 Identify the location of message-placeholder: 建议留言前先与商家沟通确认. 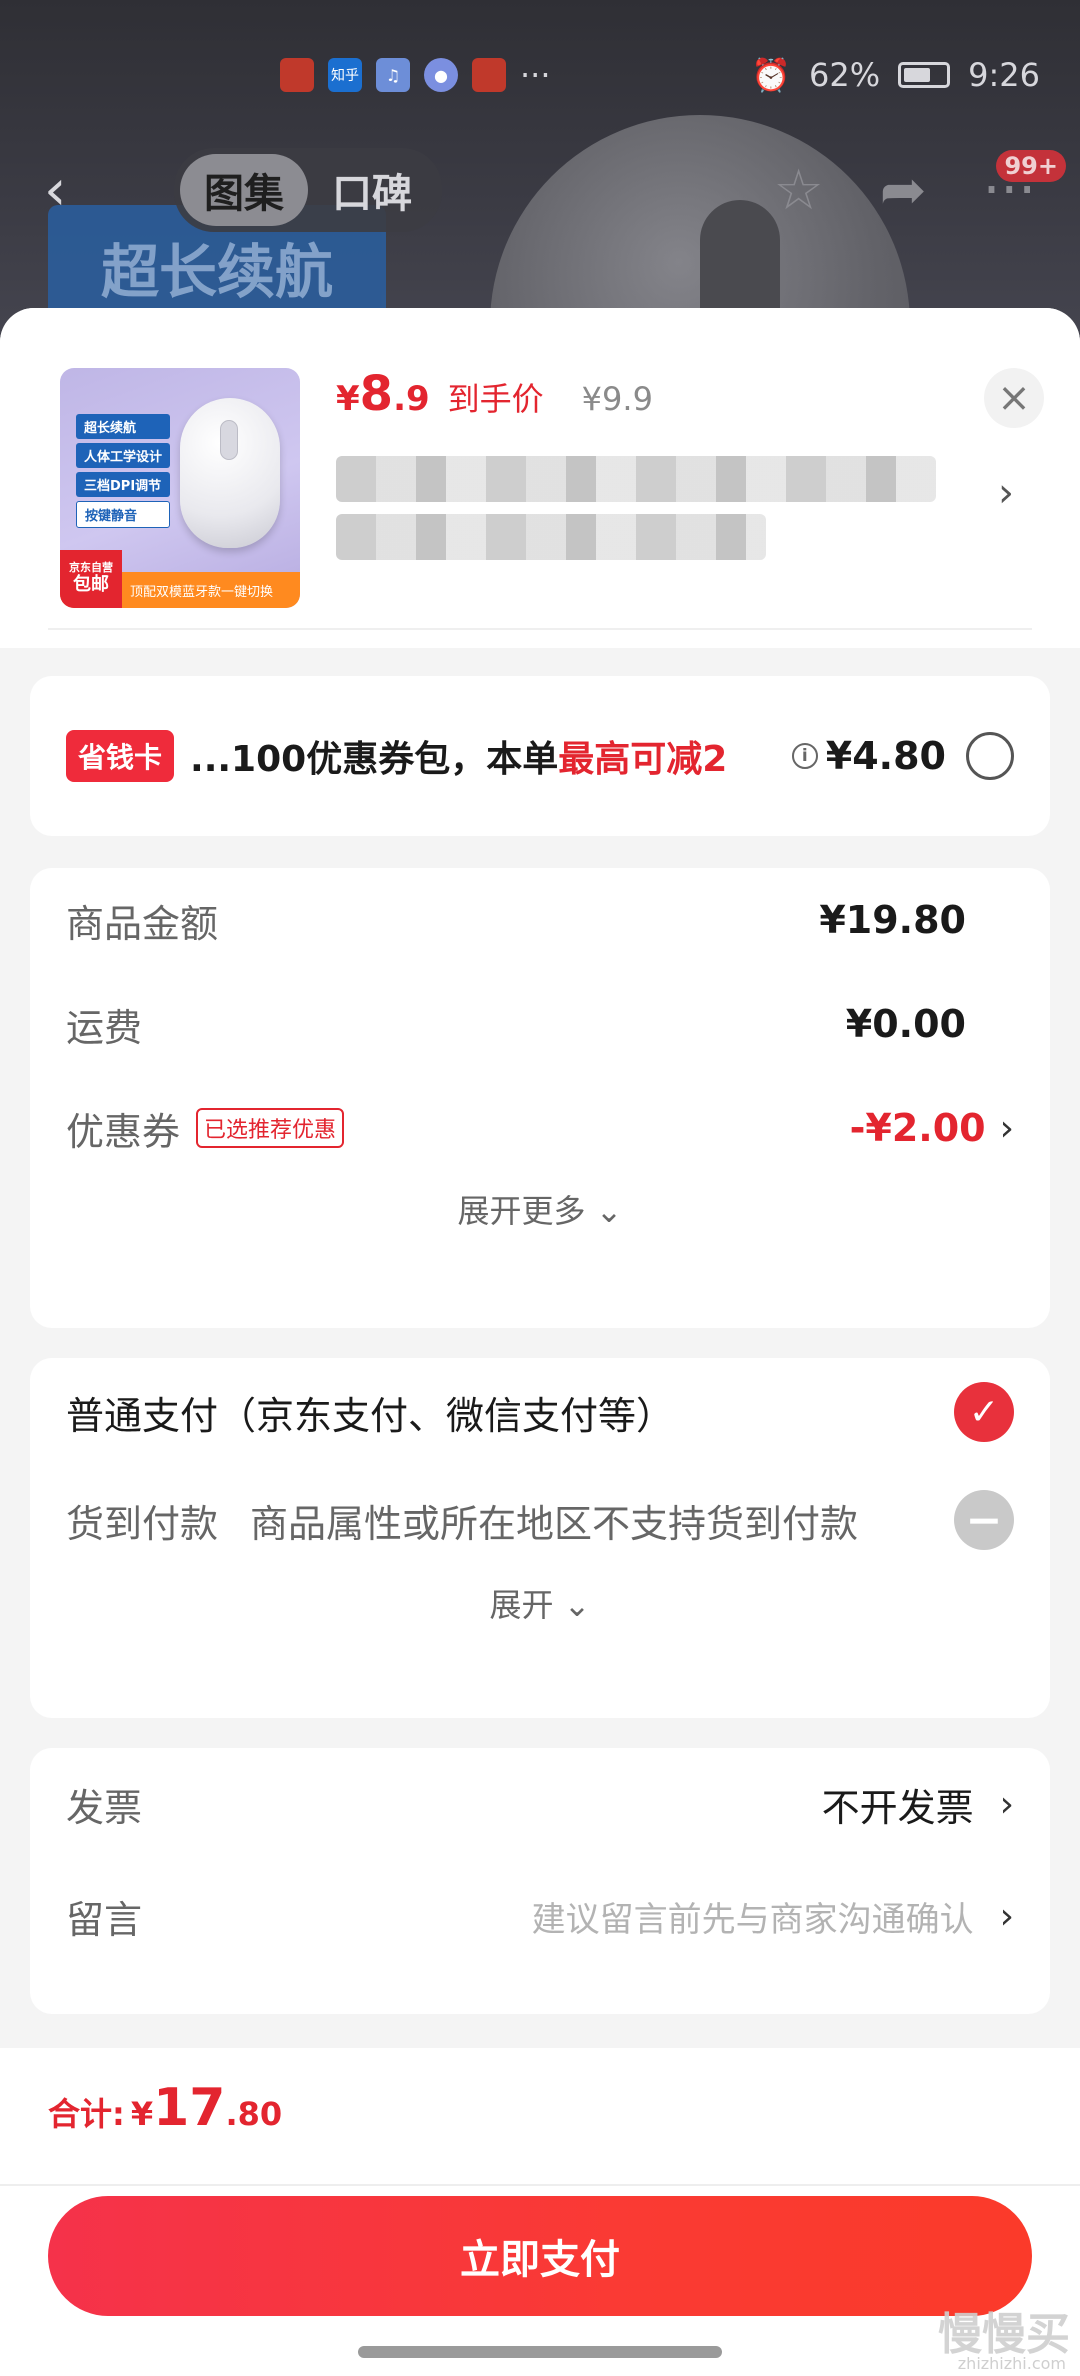
(752, 1919).